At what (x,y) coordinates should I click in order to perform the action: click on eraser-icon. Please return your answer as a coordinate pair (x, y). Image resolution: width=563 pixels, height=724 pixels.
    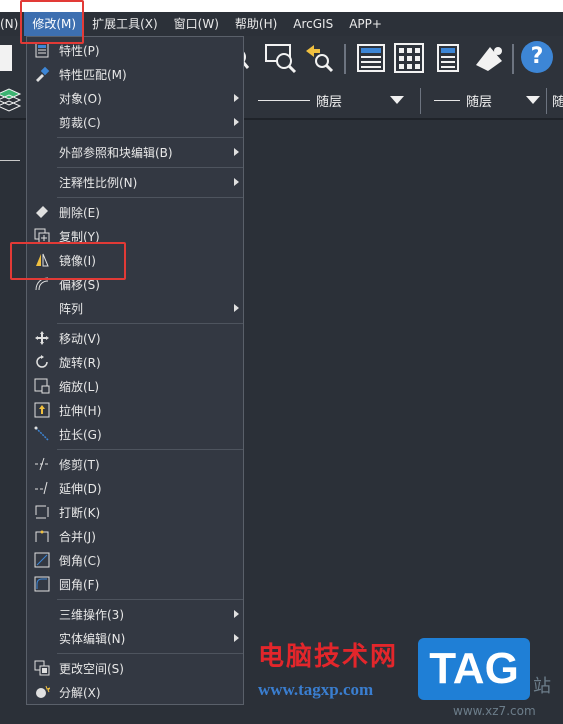
    Looking at the image, I should click on (42, 212).